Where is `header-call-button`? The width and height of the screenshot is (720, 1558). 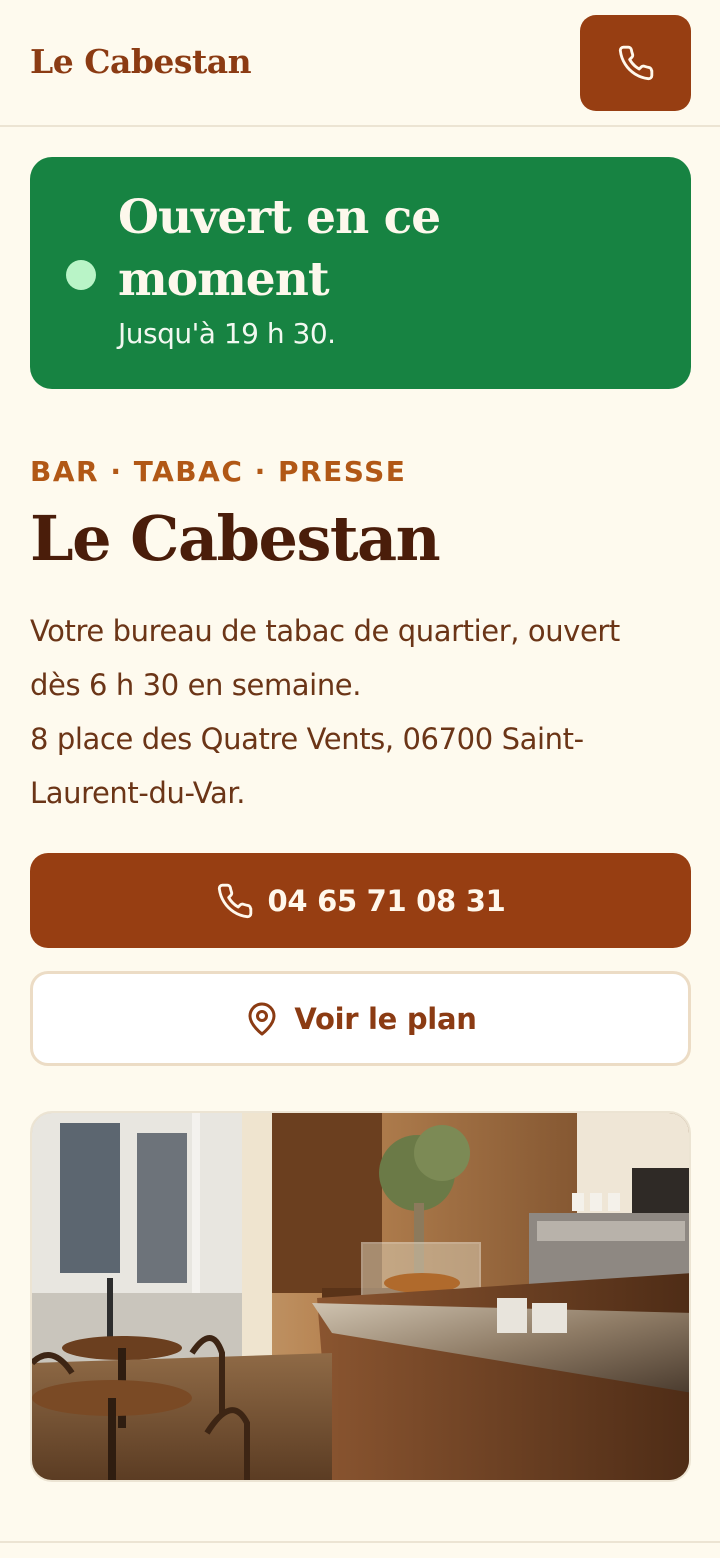
header-call-button is located at coordinates (635, 63).